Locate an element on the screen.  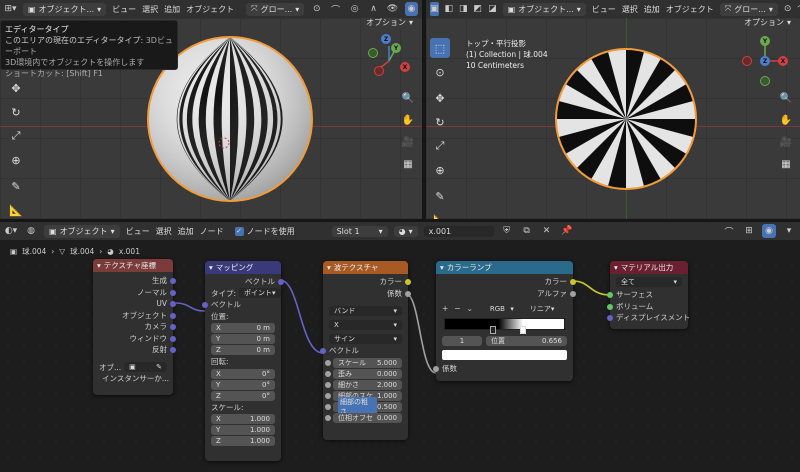
colorramp-out-color: カラー is located at coordinates (506, 282).